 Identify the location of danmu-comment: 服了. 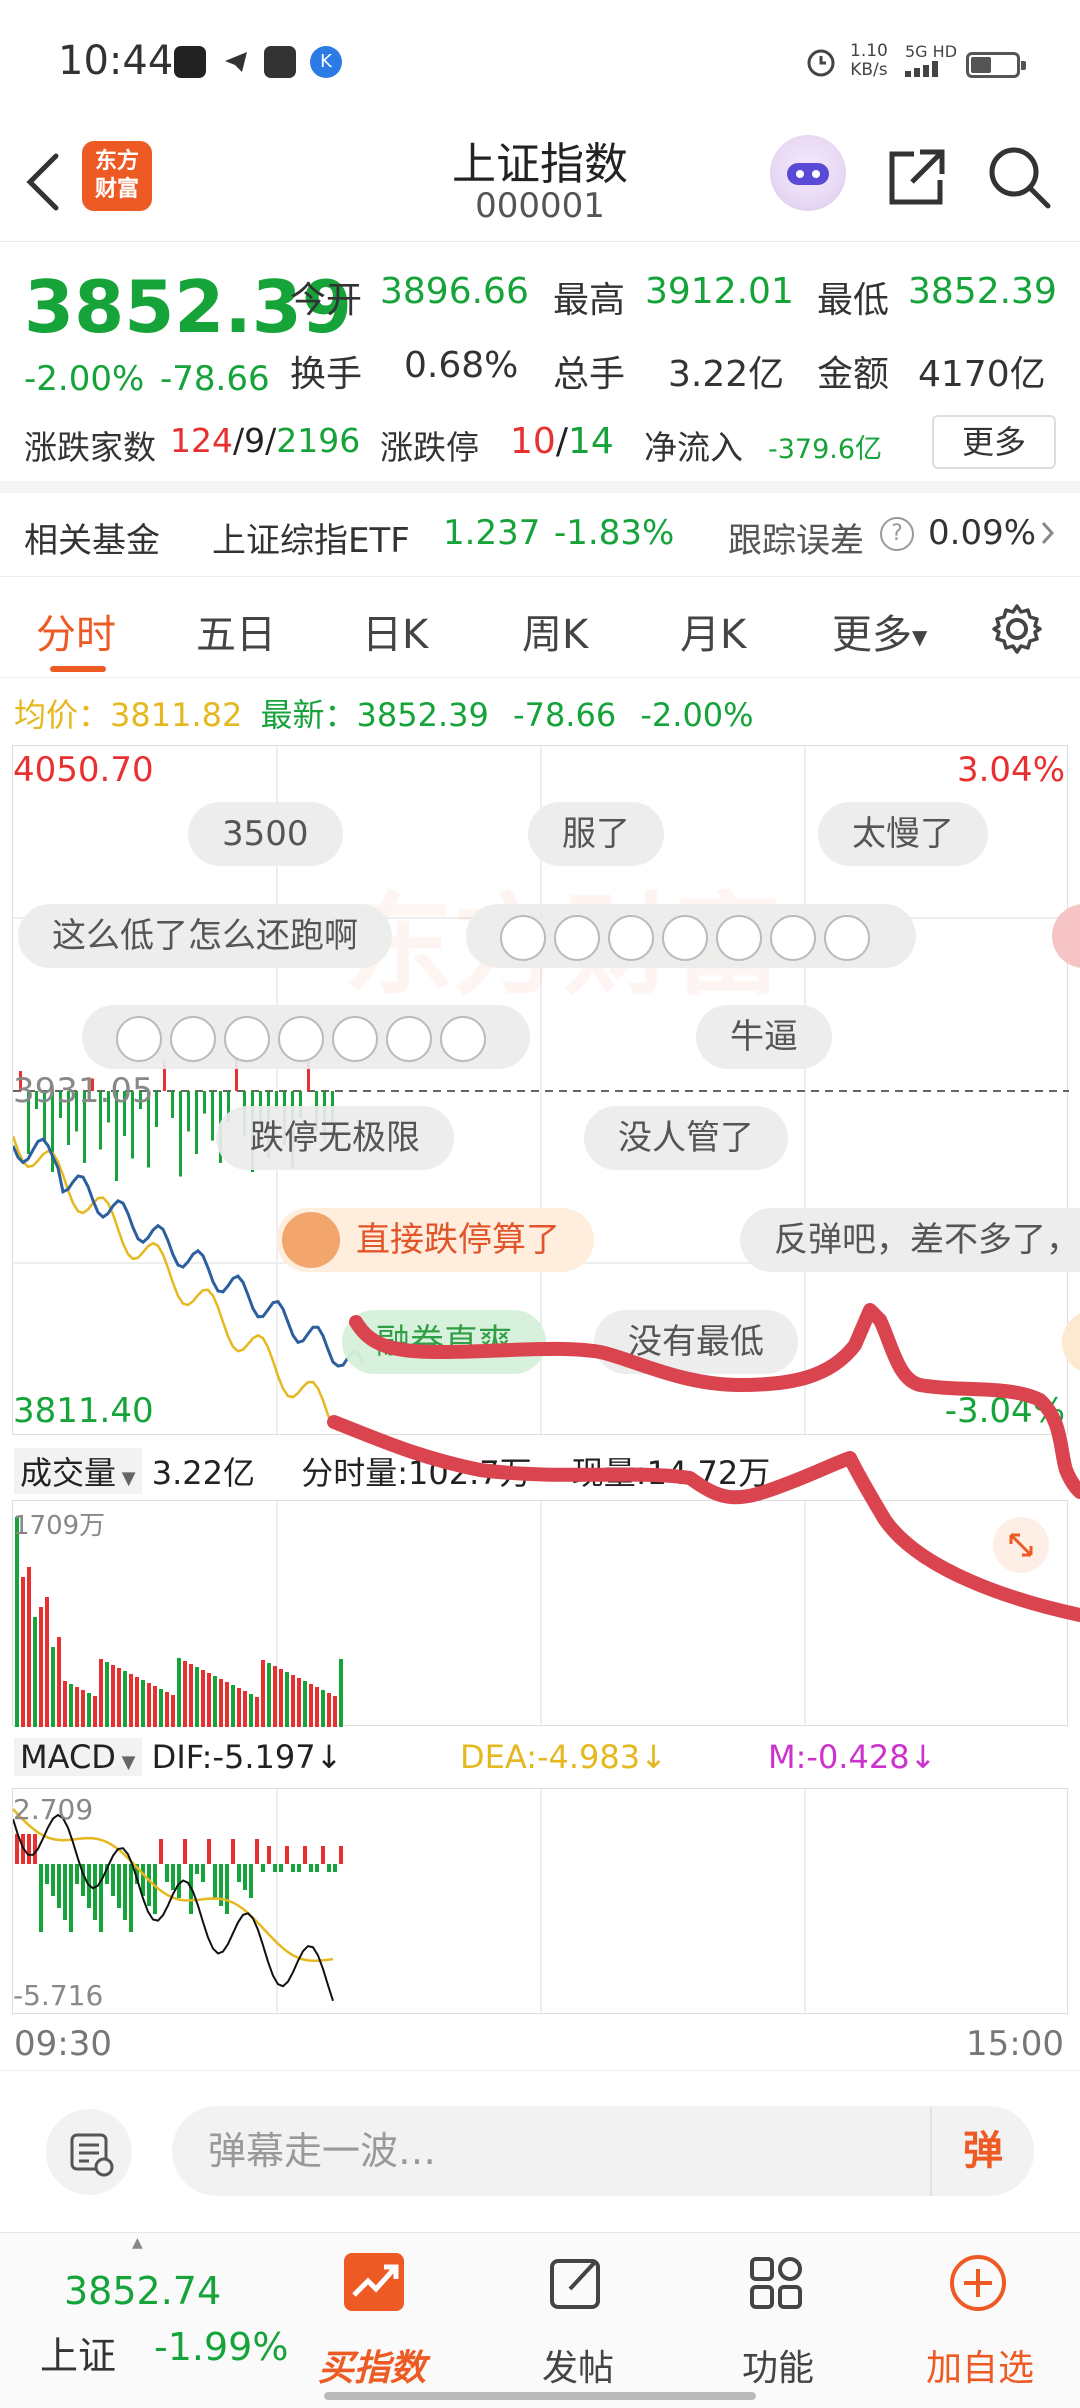
(596, 834).